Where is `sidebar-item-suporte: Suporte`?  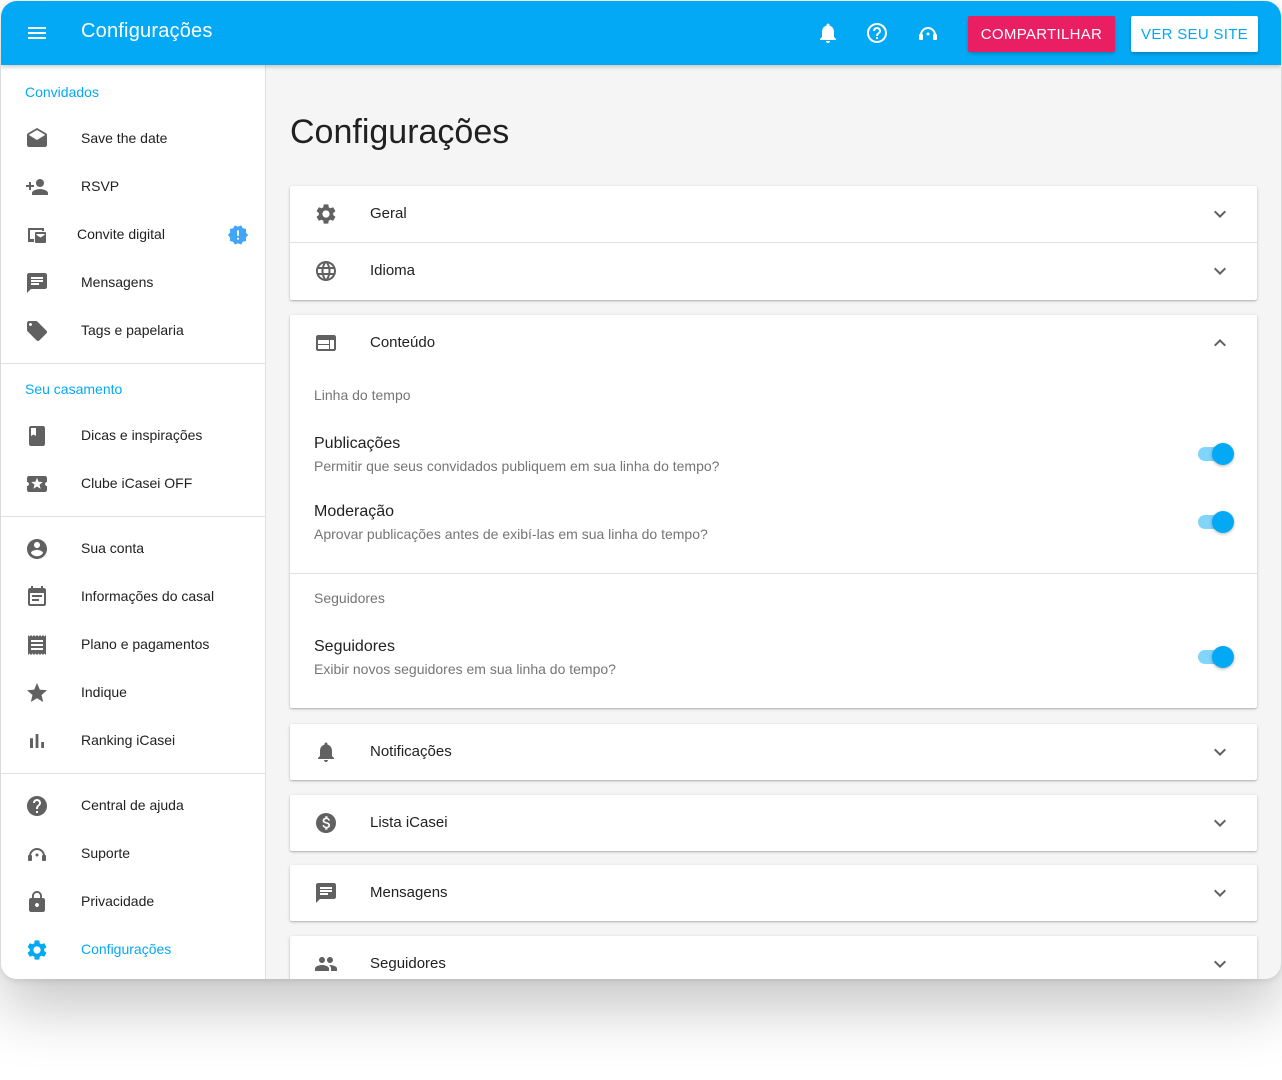
sidebar-item-suporte: Suporte is located at coordinates (133, 854).